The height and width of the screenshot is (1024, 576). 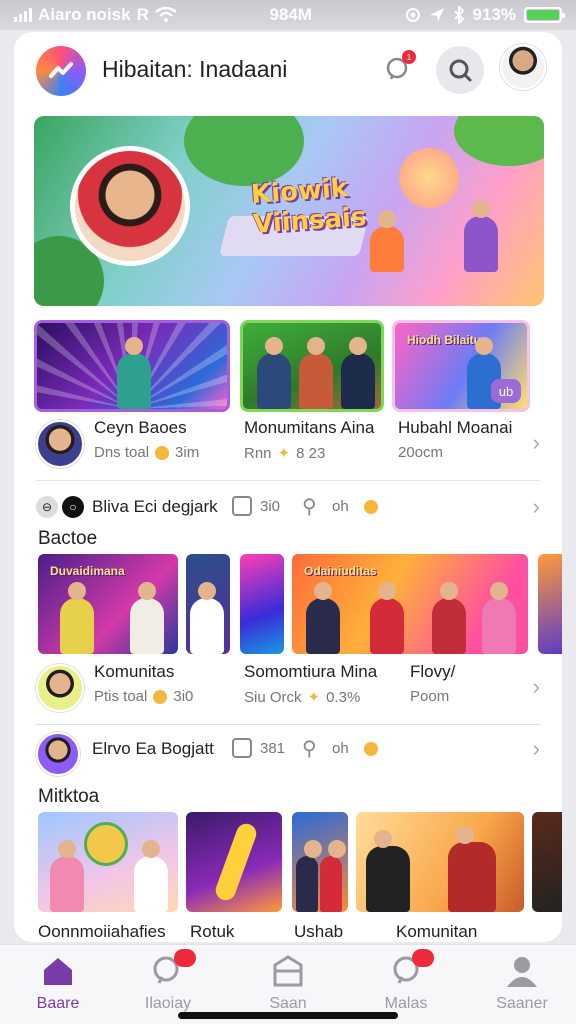 I want to click on item-title: Hubahl Moanai, so click(x=455, y=427).